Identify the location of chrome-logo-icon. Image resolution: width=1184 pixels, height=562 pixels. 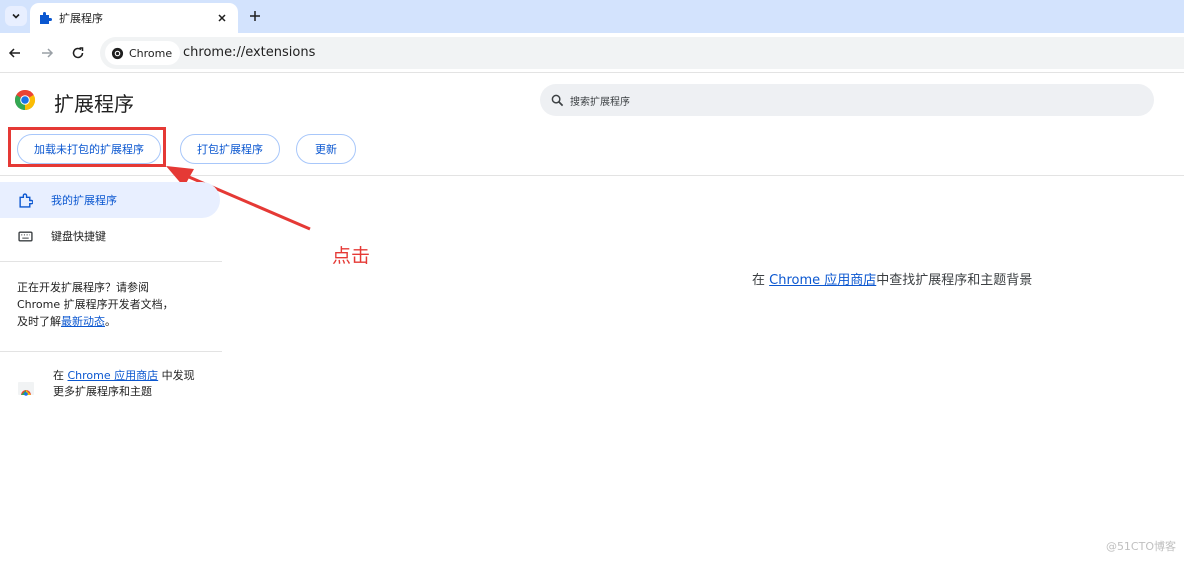
(25, 100).